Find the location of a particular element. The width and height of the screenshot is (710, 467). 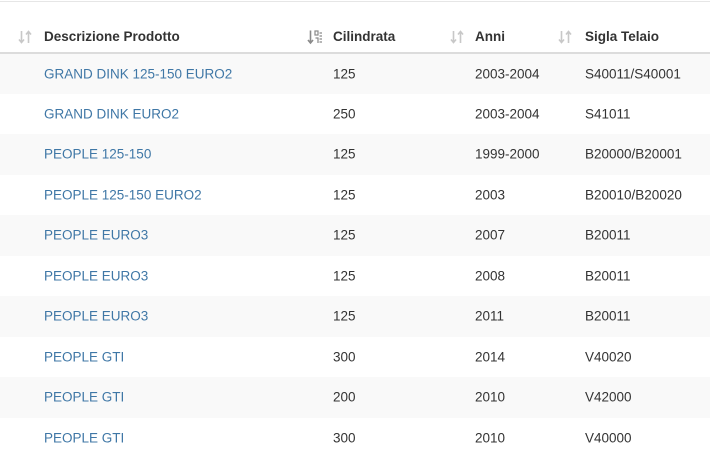

column-header-sigla: Sigla Telaio is located at coordinates (634, 38).